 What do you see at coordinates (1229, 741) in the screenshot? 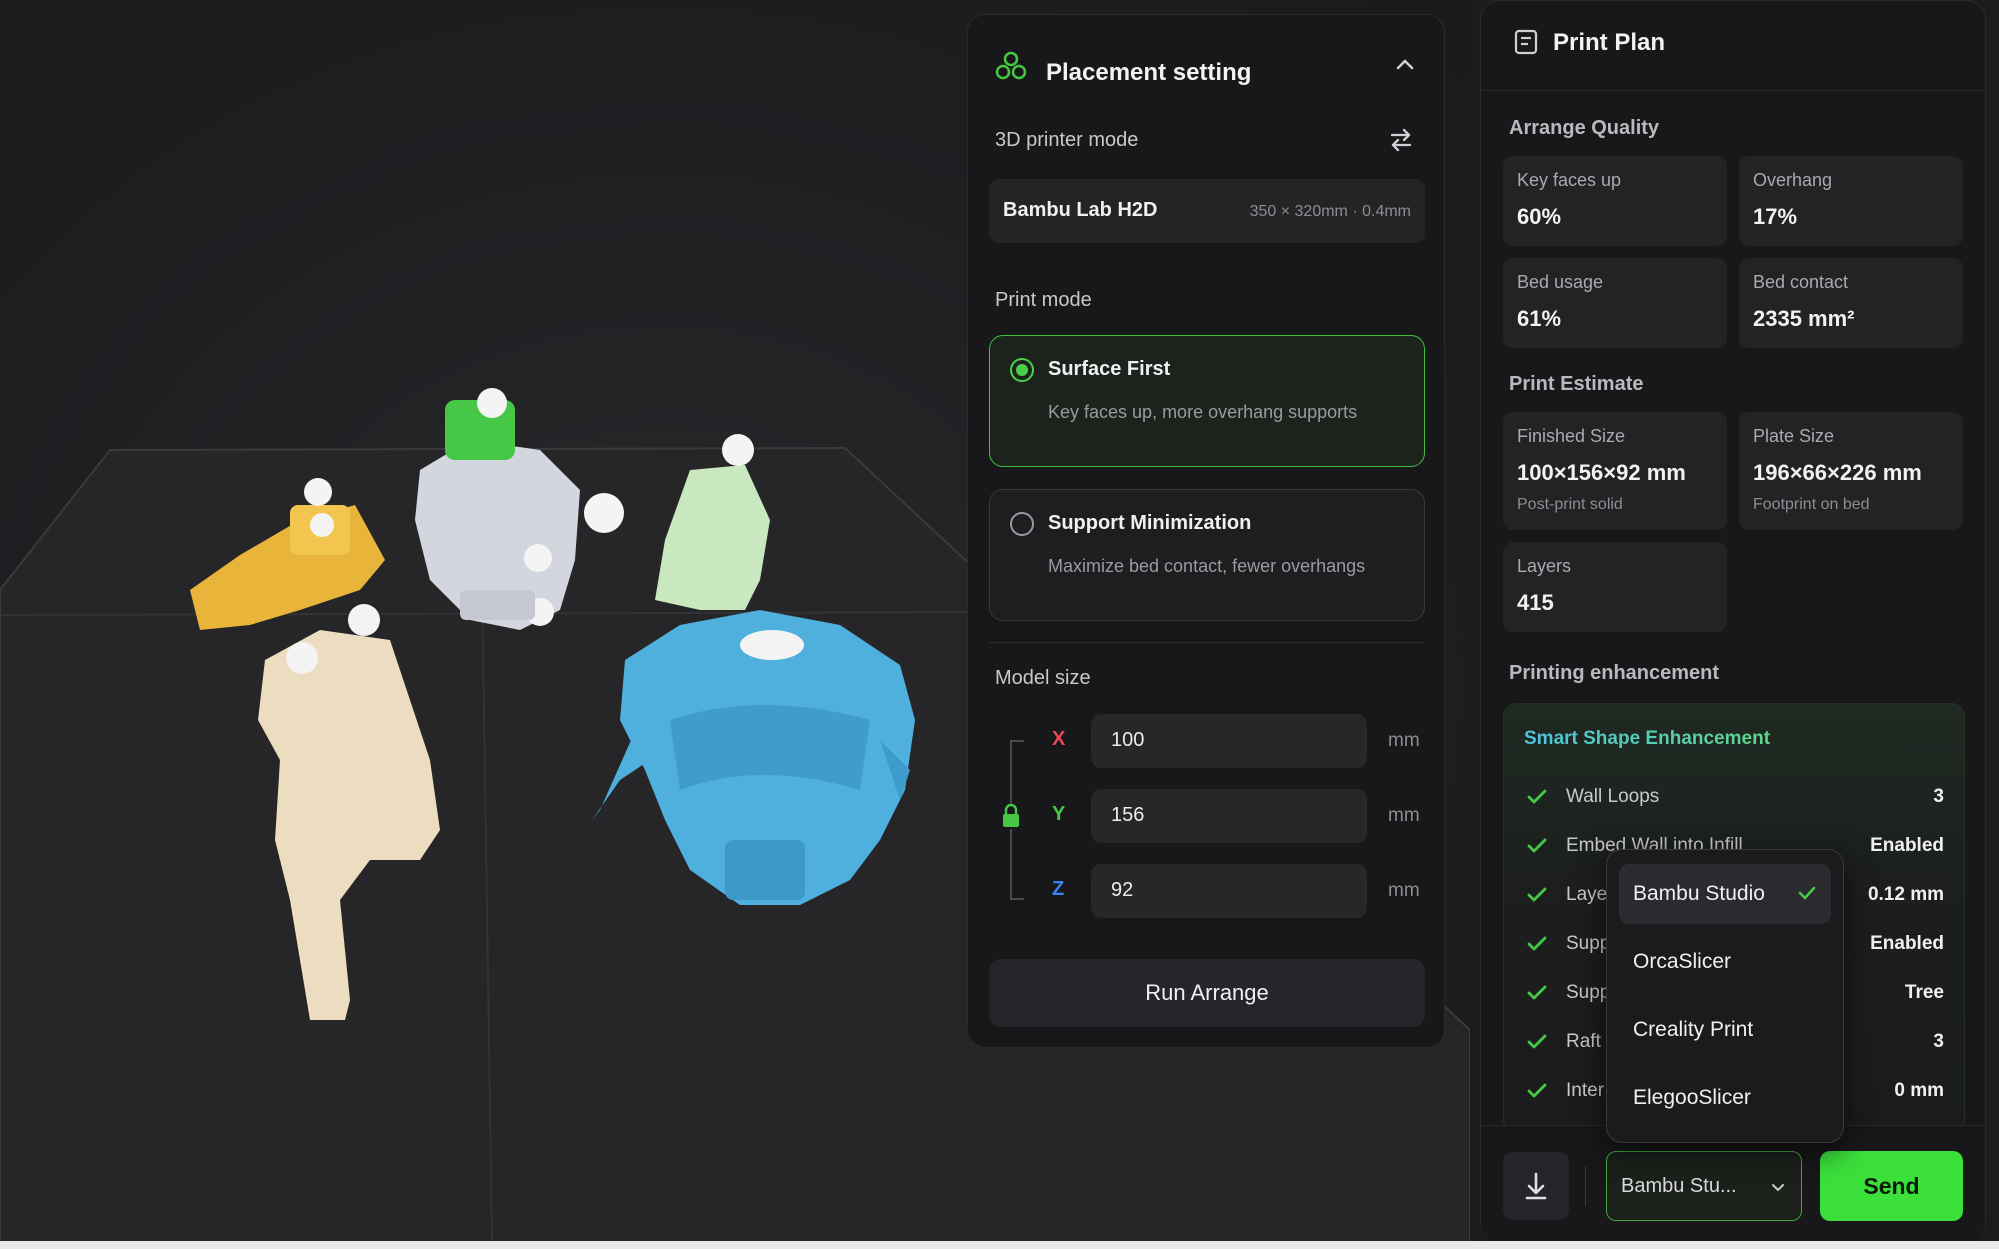
I see `size-x-input: 100` at bounding box center [1229, 741].